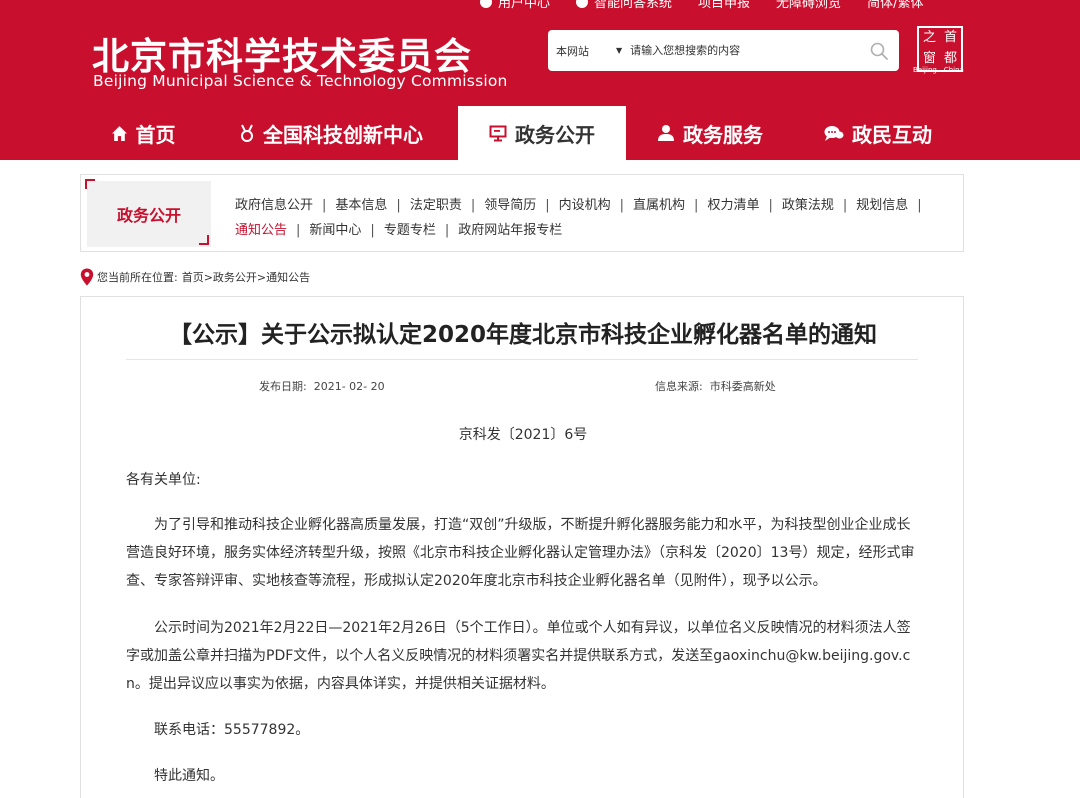 Image resolution: width=1080 pixels, height=798 pixels. What do you see at coordinates (808, 205) in the screenshot?
I see `subnav-link-policies: 政策法规` at bounding box center [808, 205].